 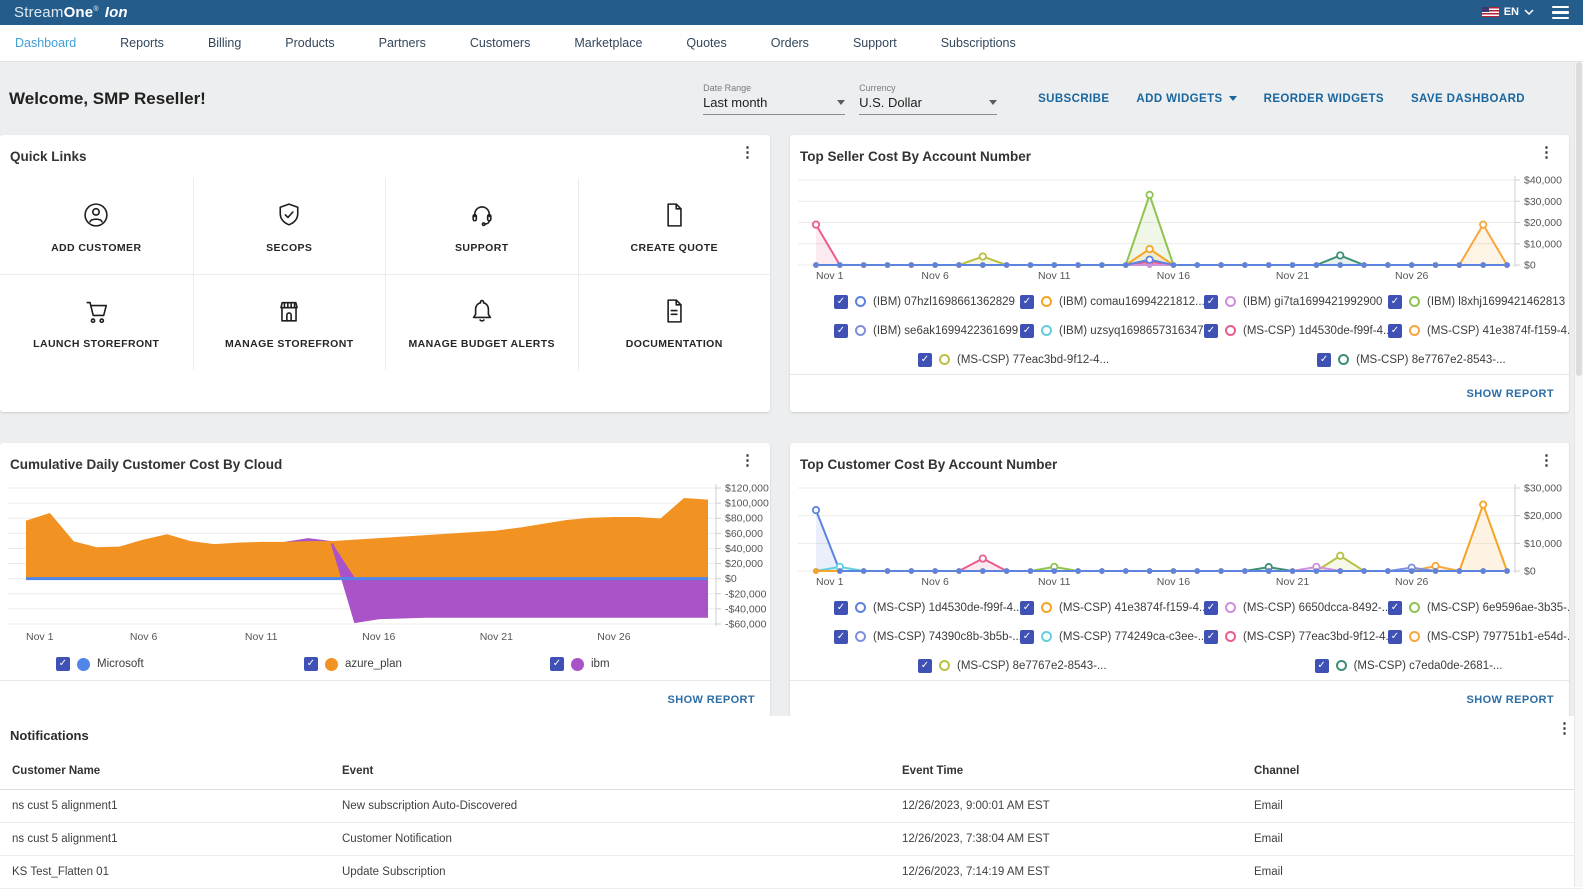 What do you see at coordinates (1073, 99) in the screenshot?
I see `subscribe-button: SUBSCRIBE` at bounding box center [1073, 99].